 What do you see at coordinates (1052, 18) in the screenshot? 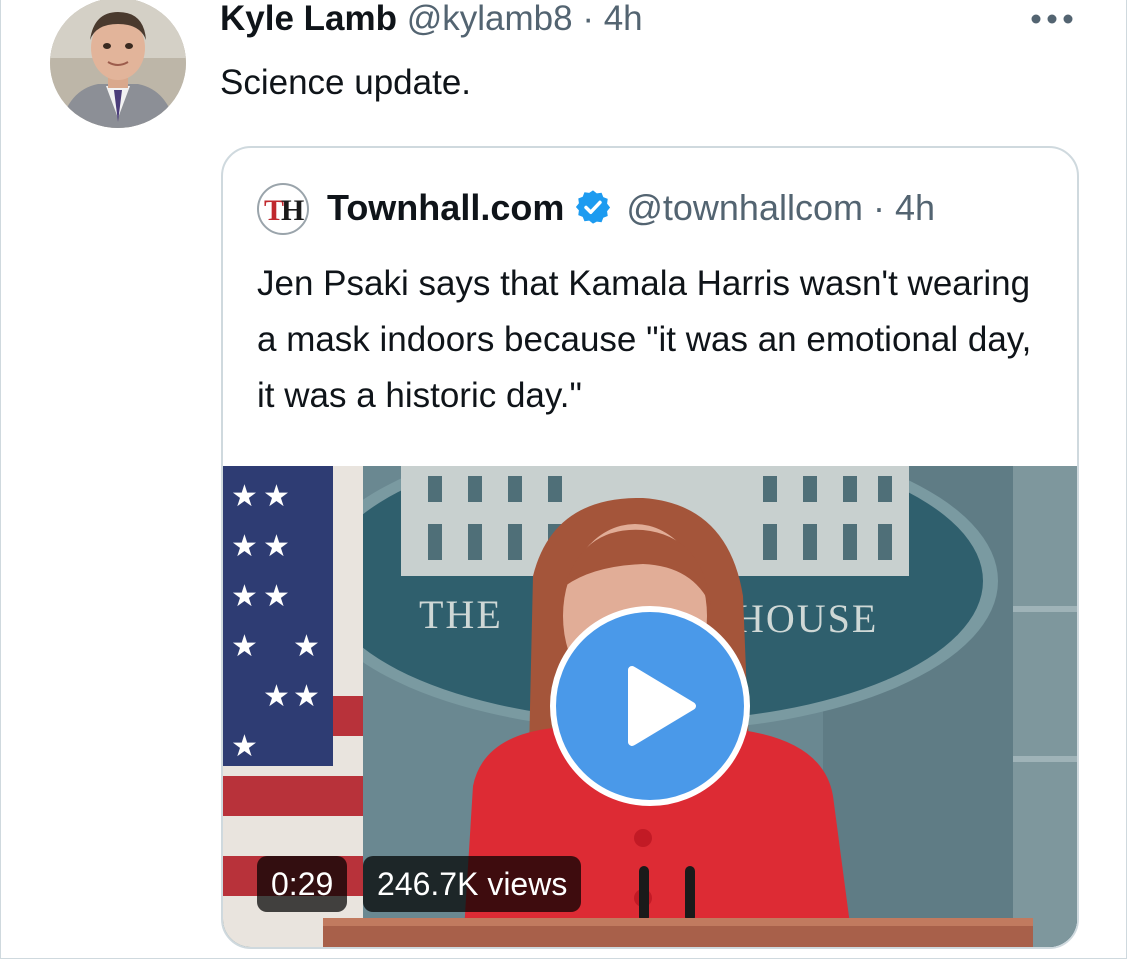
I see `more-horizontal-icon` at bounding box center [1052, 18].